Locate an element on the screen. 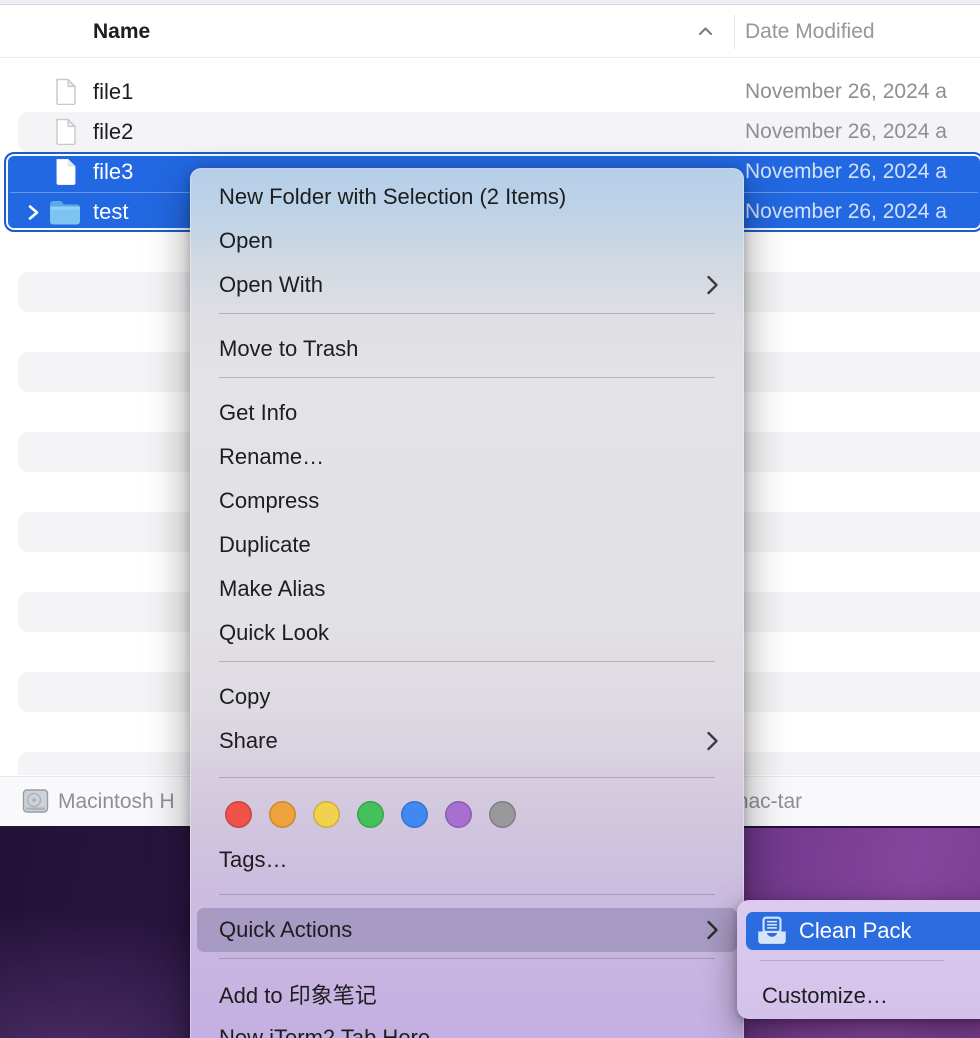  tag-dot-red is located at coordinates (238, 814).